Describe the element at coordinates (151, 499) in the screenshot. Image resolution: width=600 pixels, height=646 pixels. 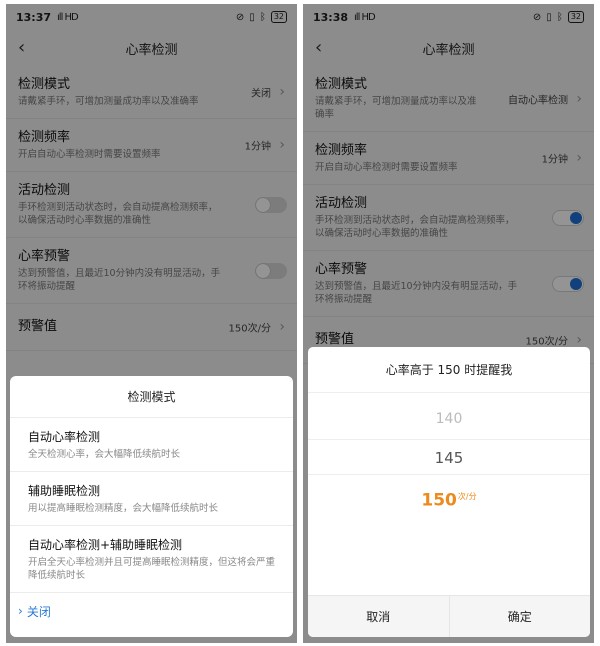
I see `option-sleep-assist: 辅助睡眠检测 用以提高睡眠检测精度，会大幅降低续航时长` at that location.